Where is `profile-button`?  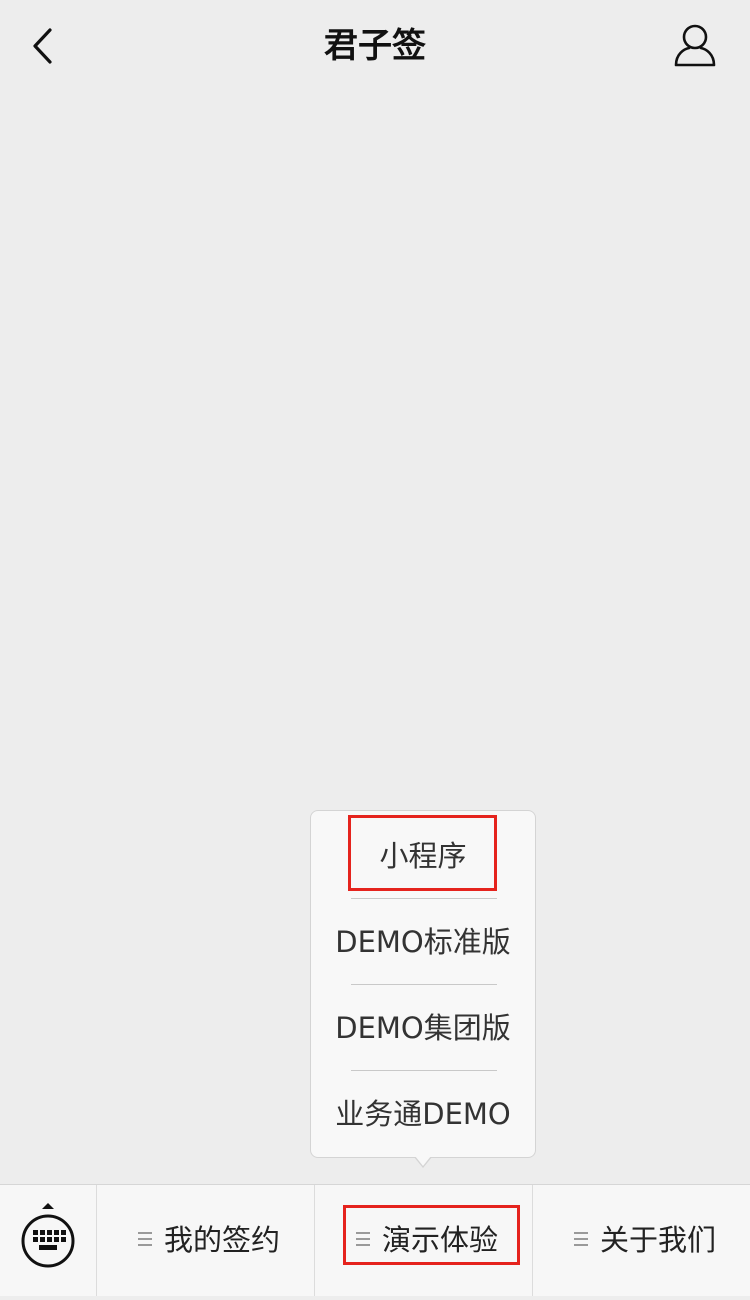
profile-button is located at coordinates (695, 46).